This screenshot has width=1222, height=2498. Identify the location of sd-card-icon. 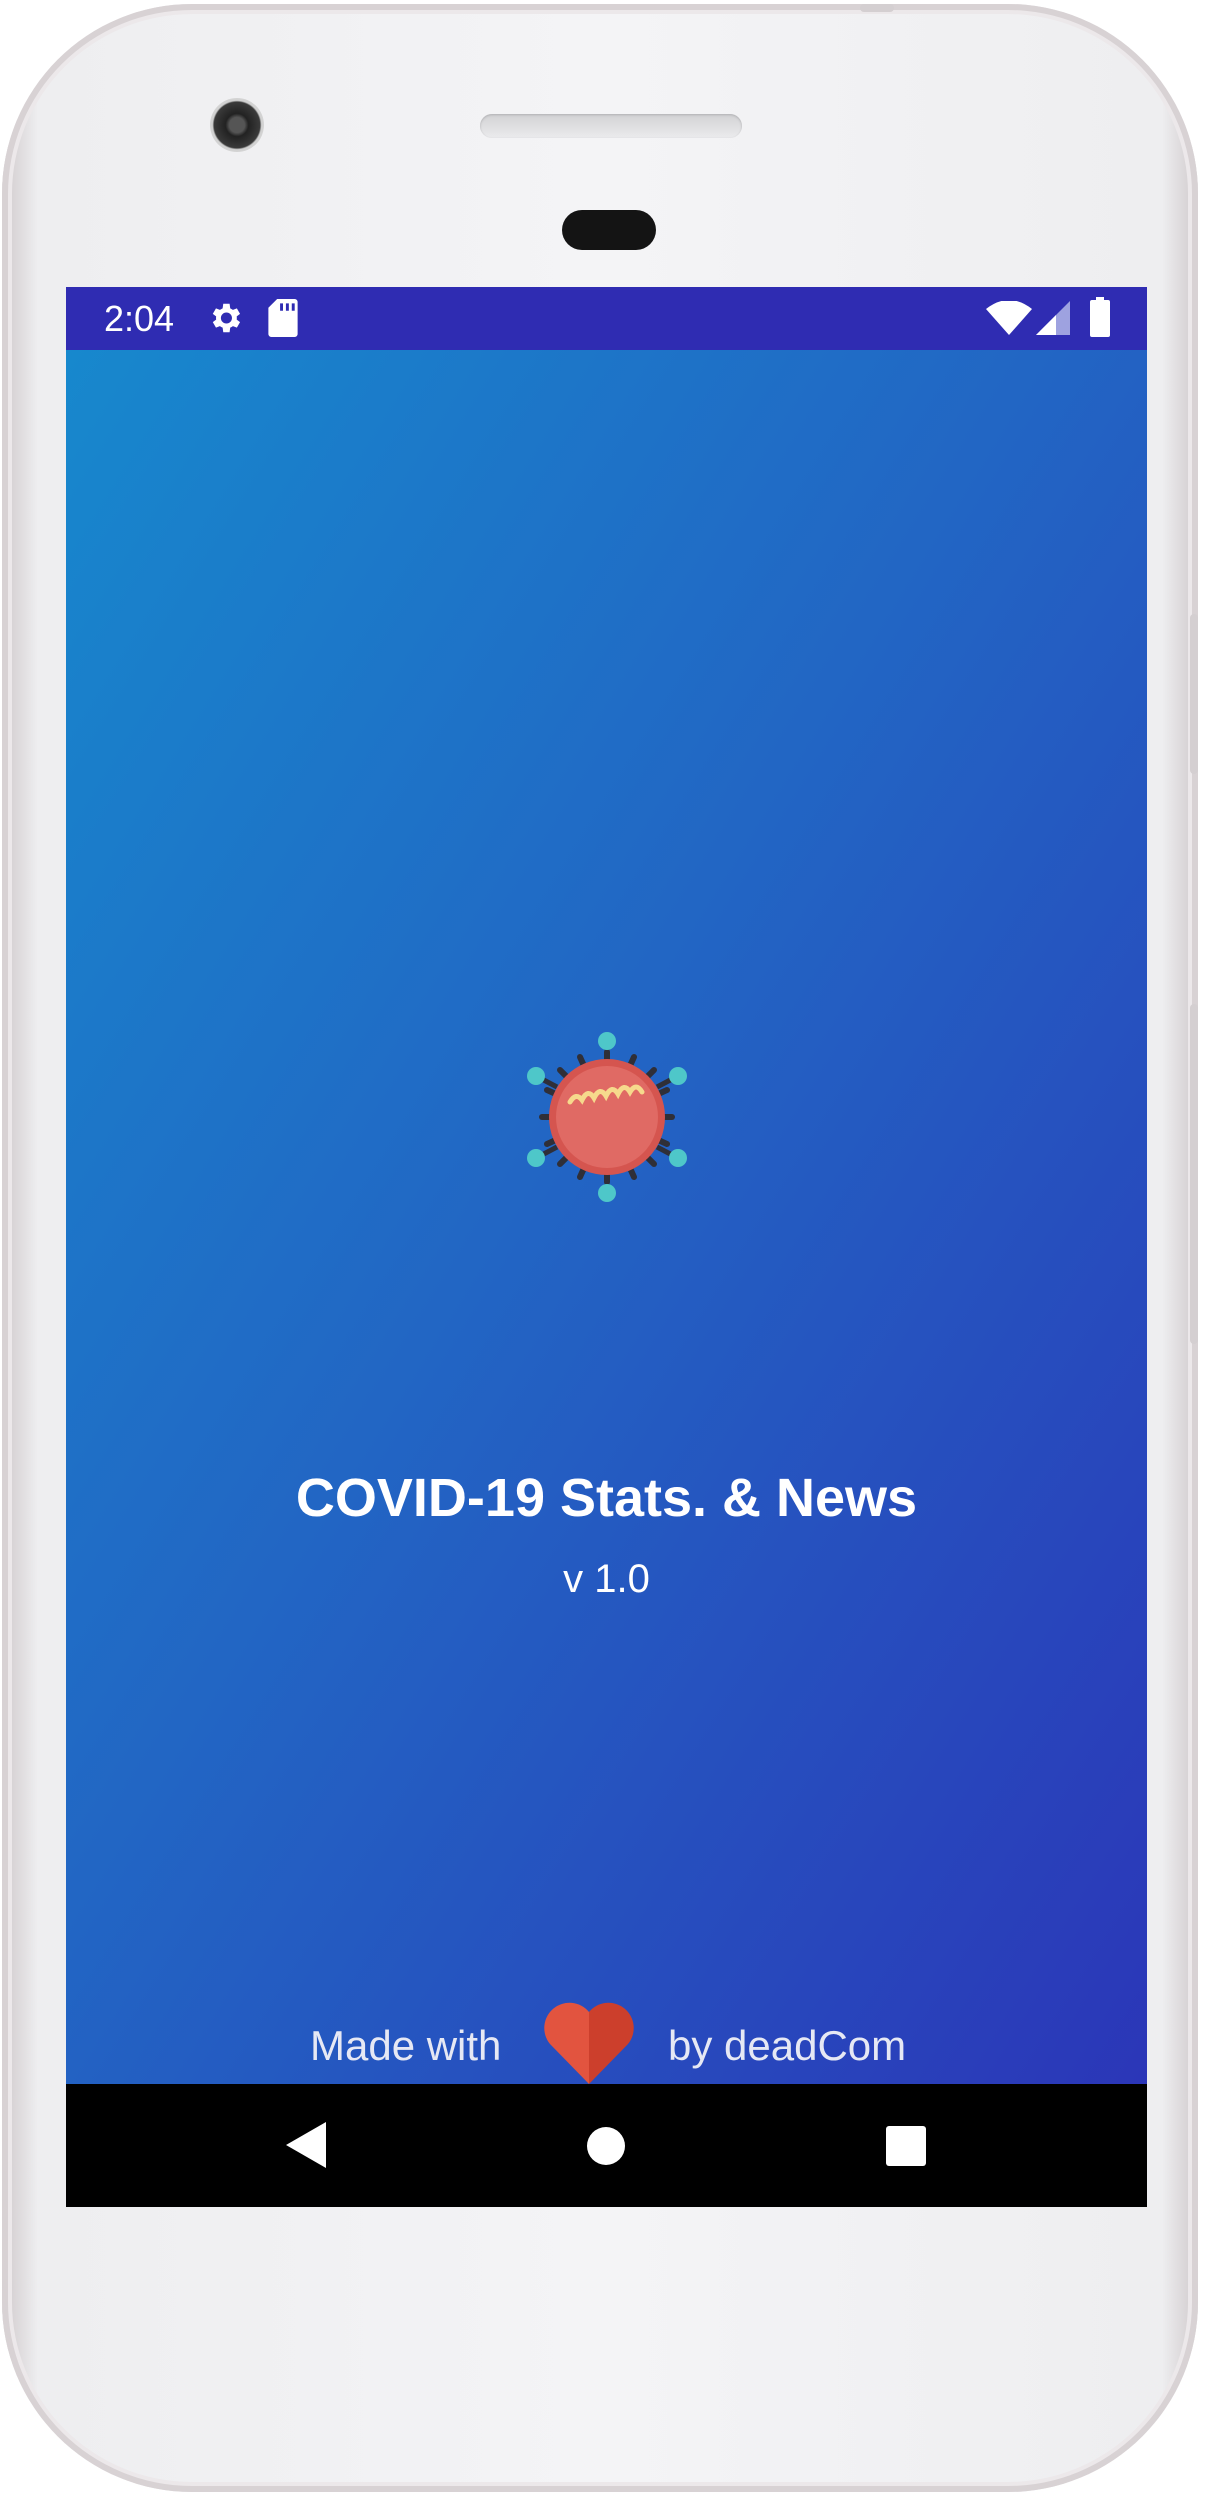
(283, 320).